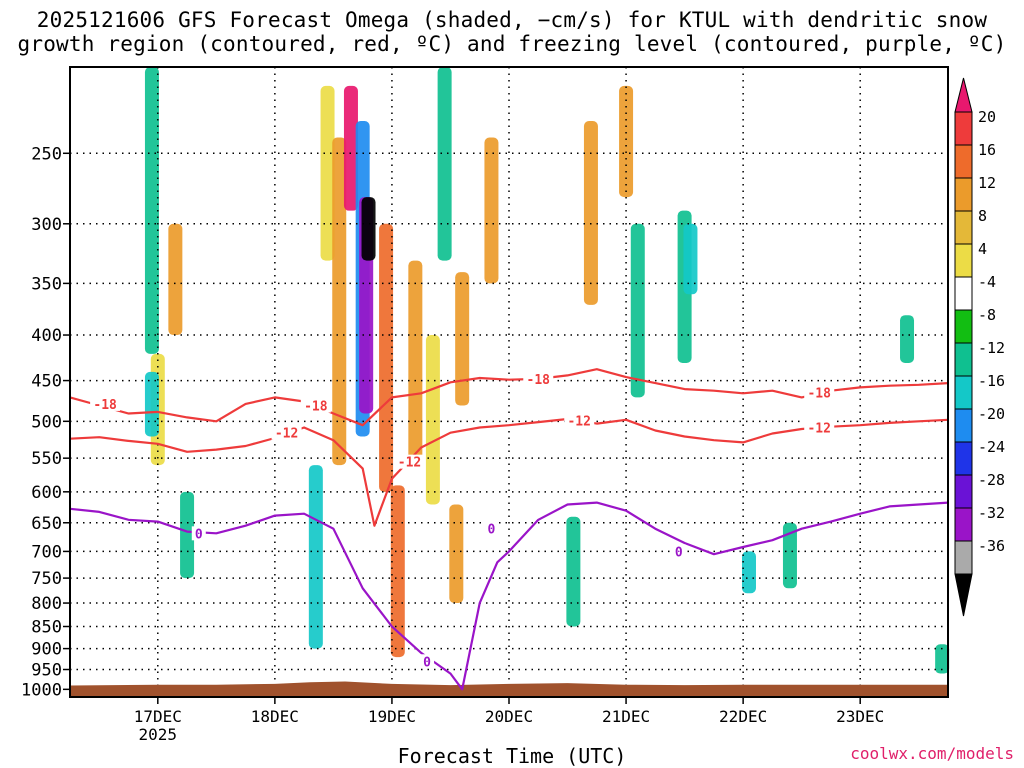 This screenshot has height=768, width=1024. What do you see at coordinates (158, 716) in the screenshot?
I see `x-tick-label: 17DEC` at bounding box center [158, 716].